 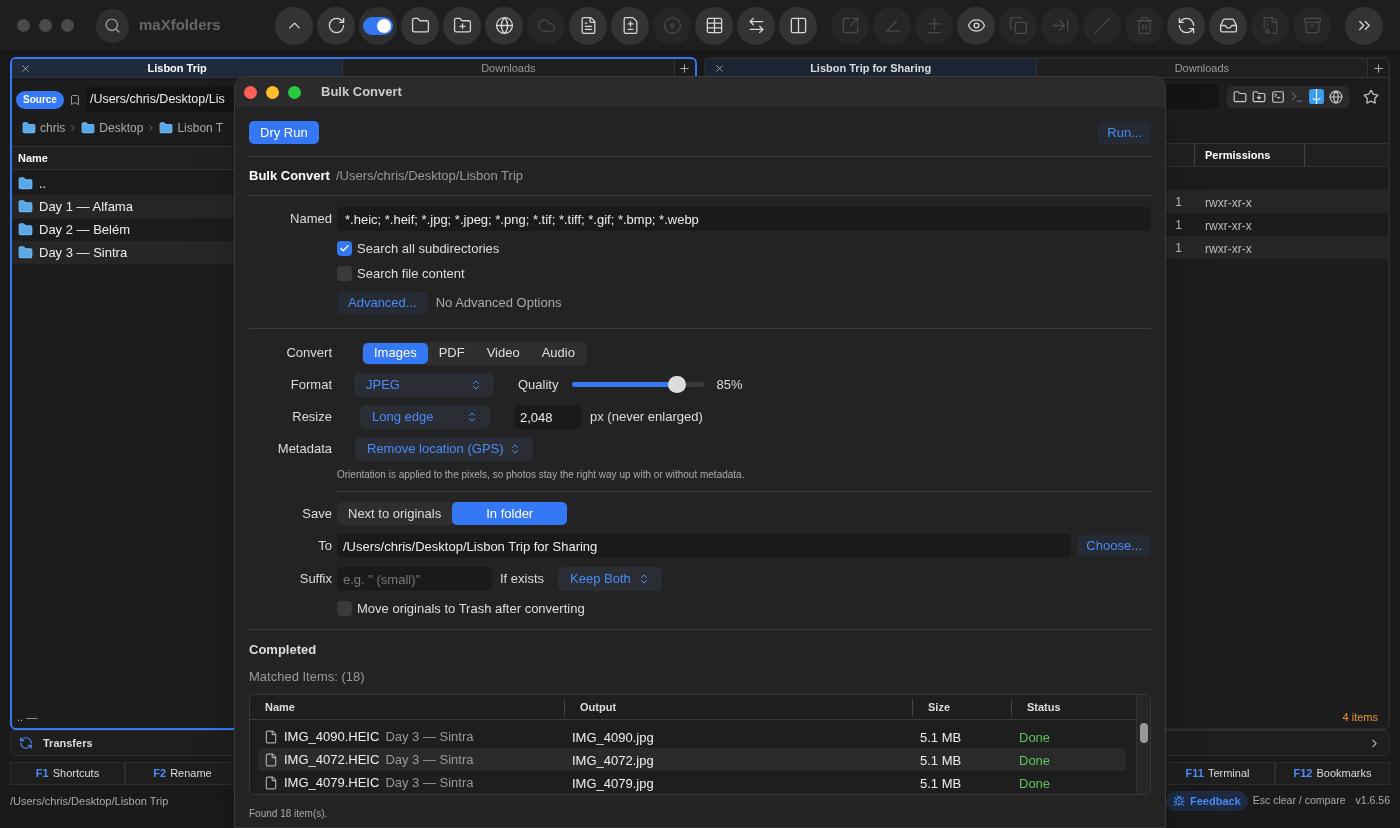 I want to click on dialog-title: Bulk Convert, so click(x=361, y=92).